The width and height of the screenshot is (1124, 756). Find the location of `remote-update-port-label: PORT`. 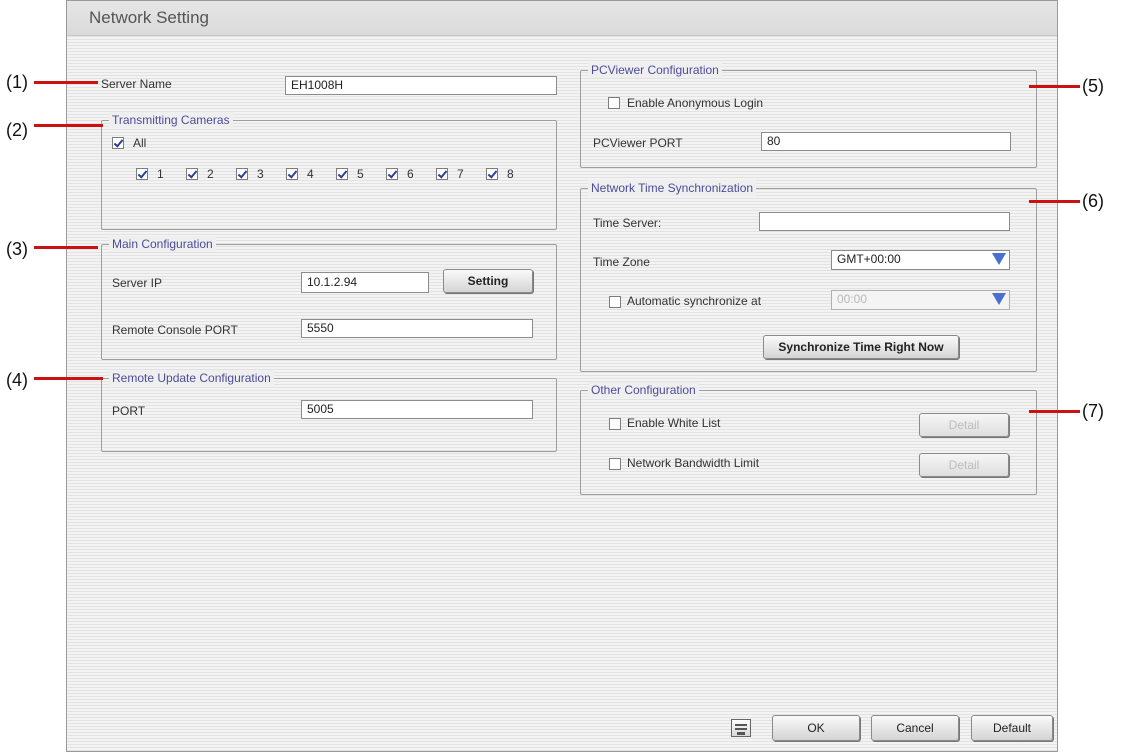

remote-update-port-label: PORT is located at coordinates (129, 411).